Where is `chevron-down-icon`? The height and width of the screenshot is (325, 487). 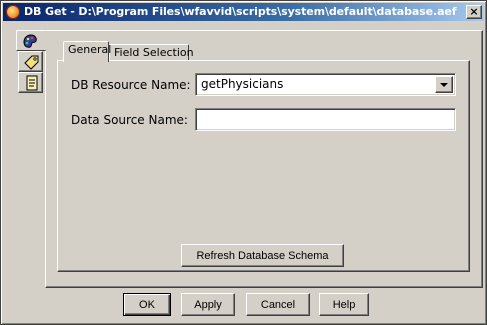 chevron-down-icon is located at coordinates (444, 84).